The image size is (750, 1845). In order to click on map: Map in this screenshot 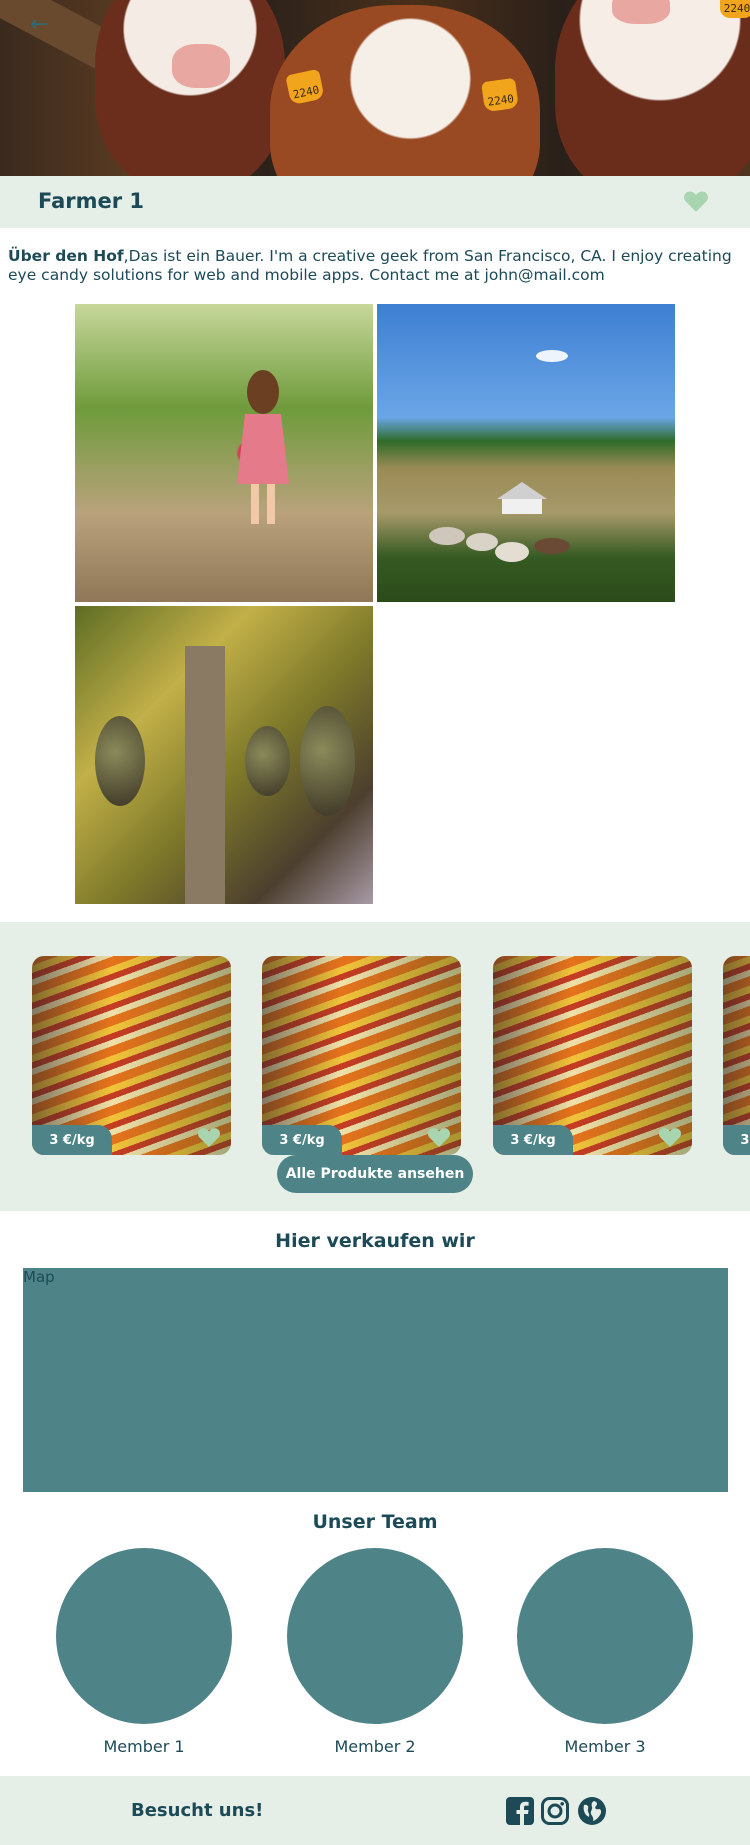, I will do `click(375, 1380)`.